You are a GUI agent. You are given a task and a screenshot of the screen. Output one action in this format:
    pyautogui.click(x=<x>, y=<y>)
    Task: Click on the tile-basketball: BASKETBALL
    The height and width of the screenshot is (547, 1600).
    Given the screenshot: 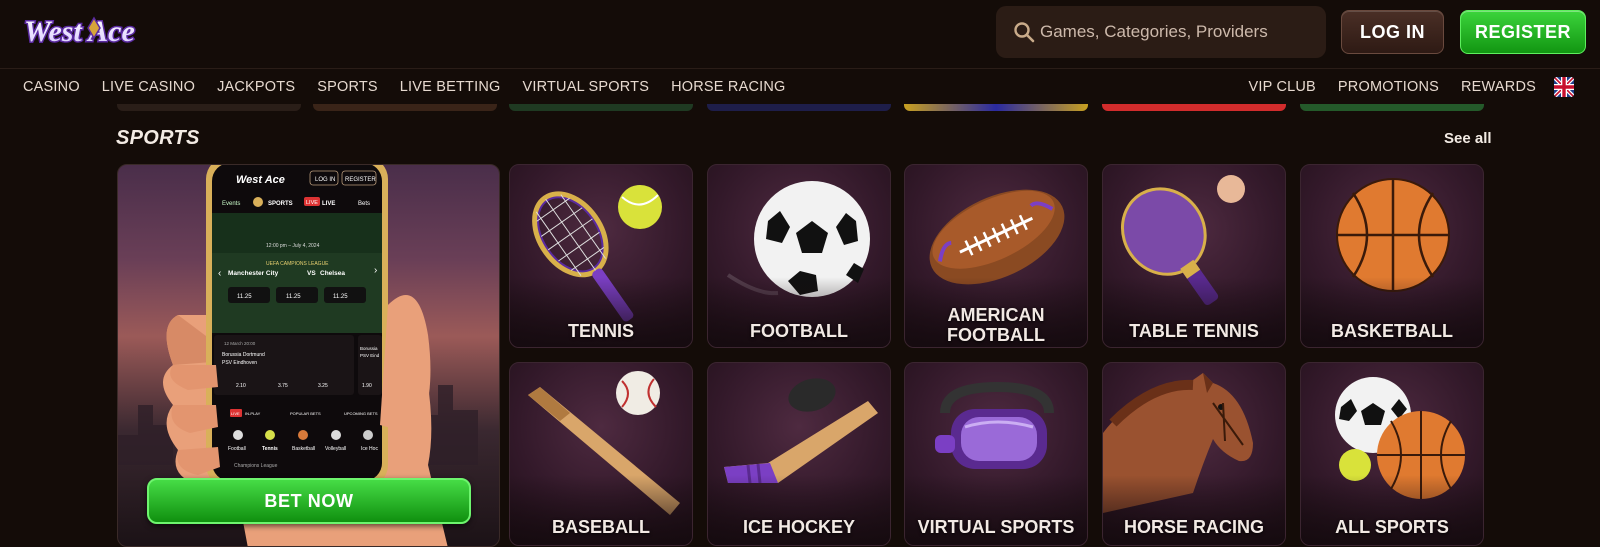 What is the action you would take?
    pyautogui.click(x=1392, y=256)
    